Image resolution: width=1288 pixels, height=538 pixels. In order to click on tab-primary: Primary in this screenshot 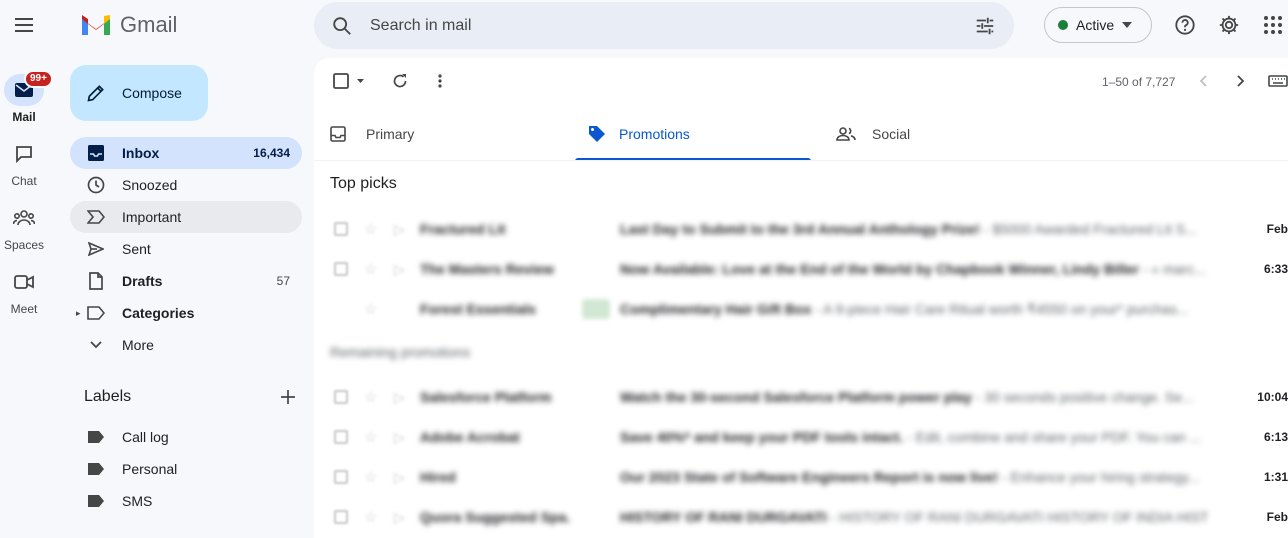, I will do `click(450, 133)`.